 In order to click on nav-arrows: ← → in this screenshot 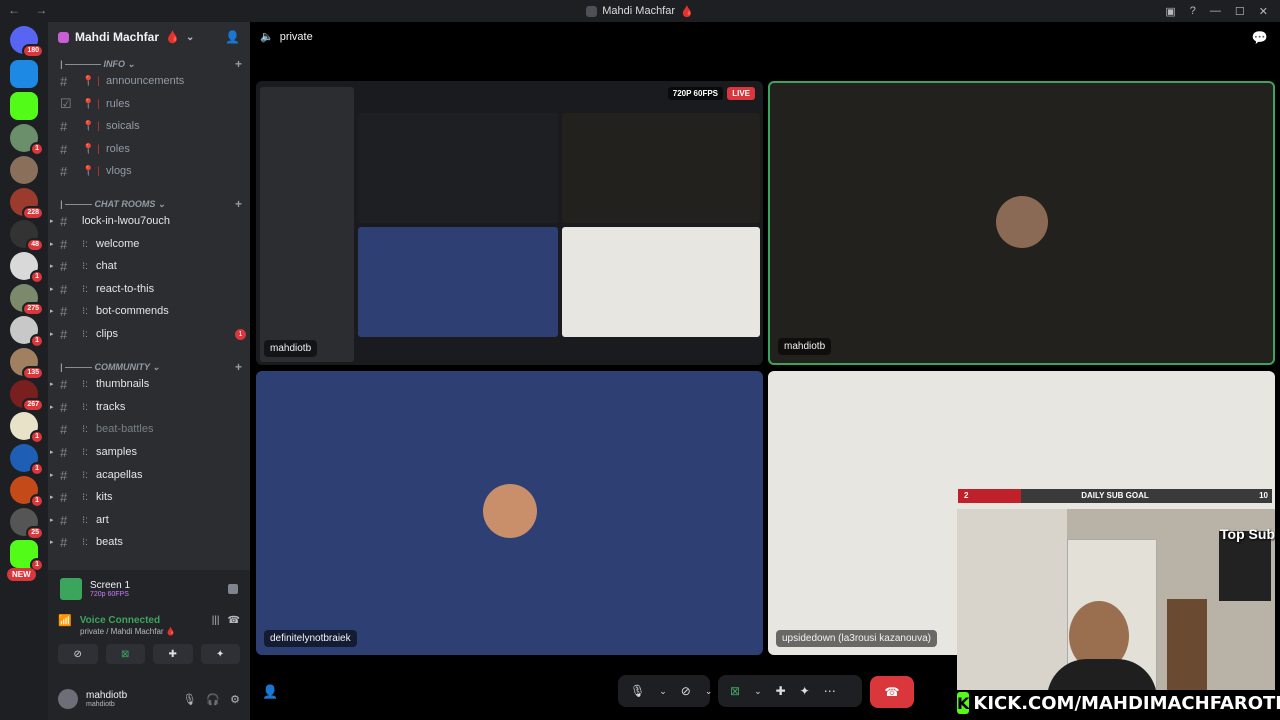, I will do `click(30, 10)`.